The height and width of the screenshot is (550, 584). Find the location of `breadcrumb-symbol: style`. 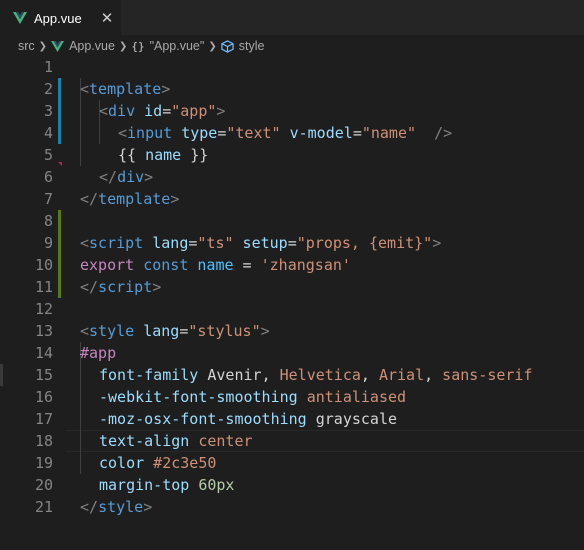

breadcrumb-symbol: style is located at coordinates (252, 46).